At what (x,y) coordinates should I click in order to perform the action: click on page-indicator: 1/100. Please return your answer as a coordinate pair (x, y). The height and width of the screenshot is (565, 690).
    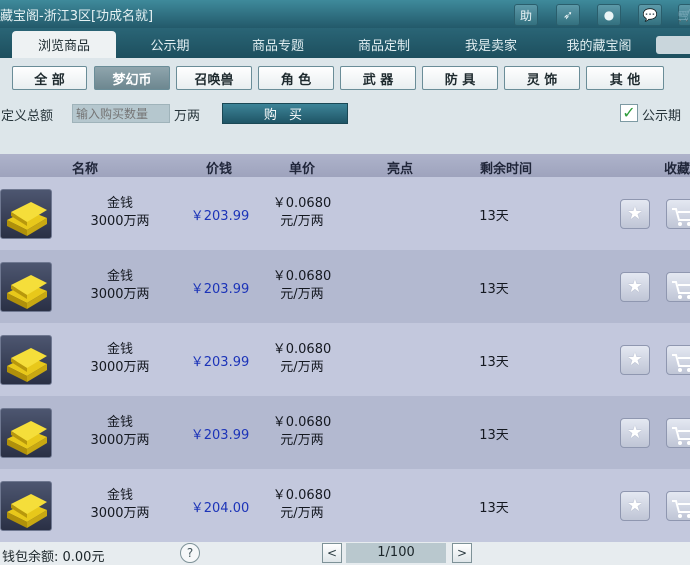
    Looking at the image, I should click on (396, 553).